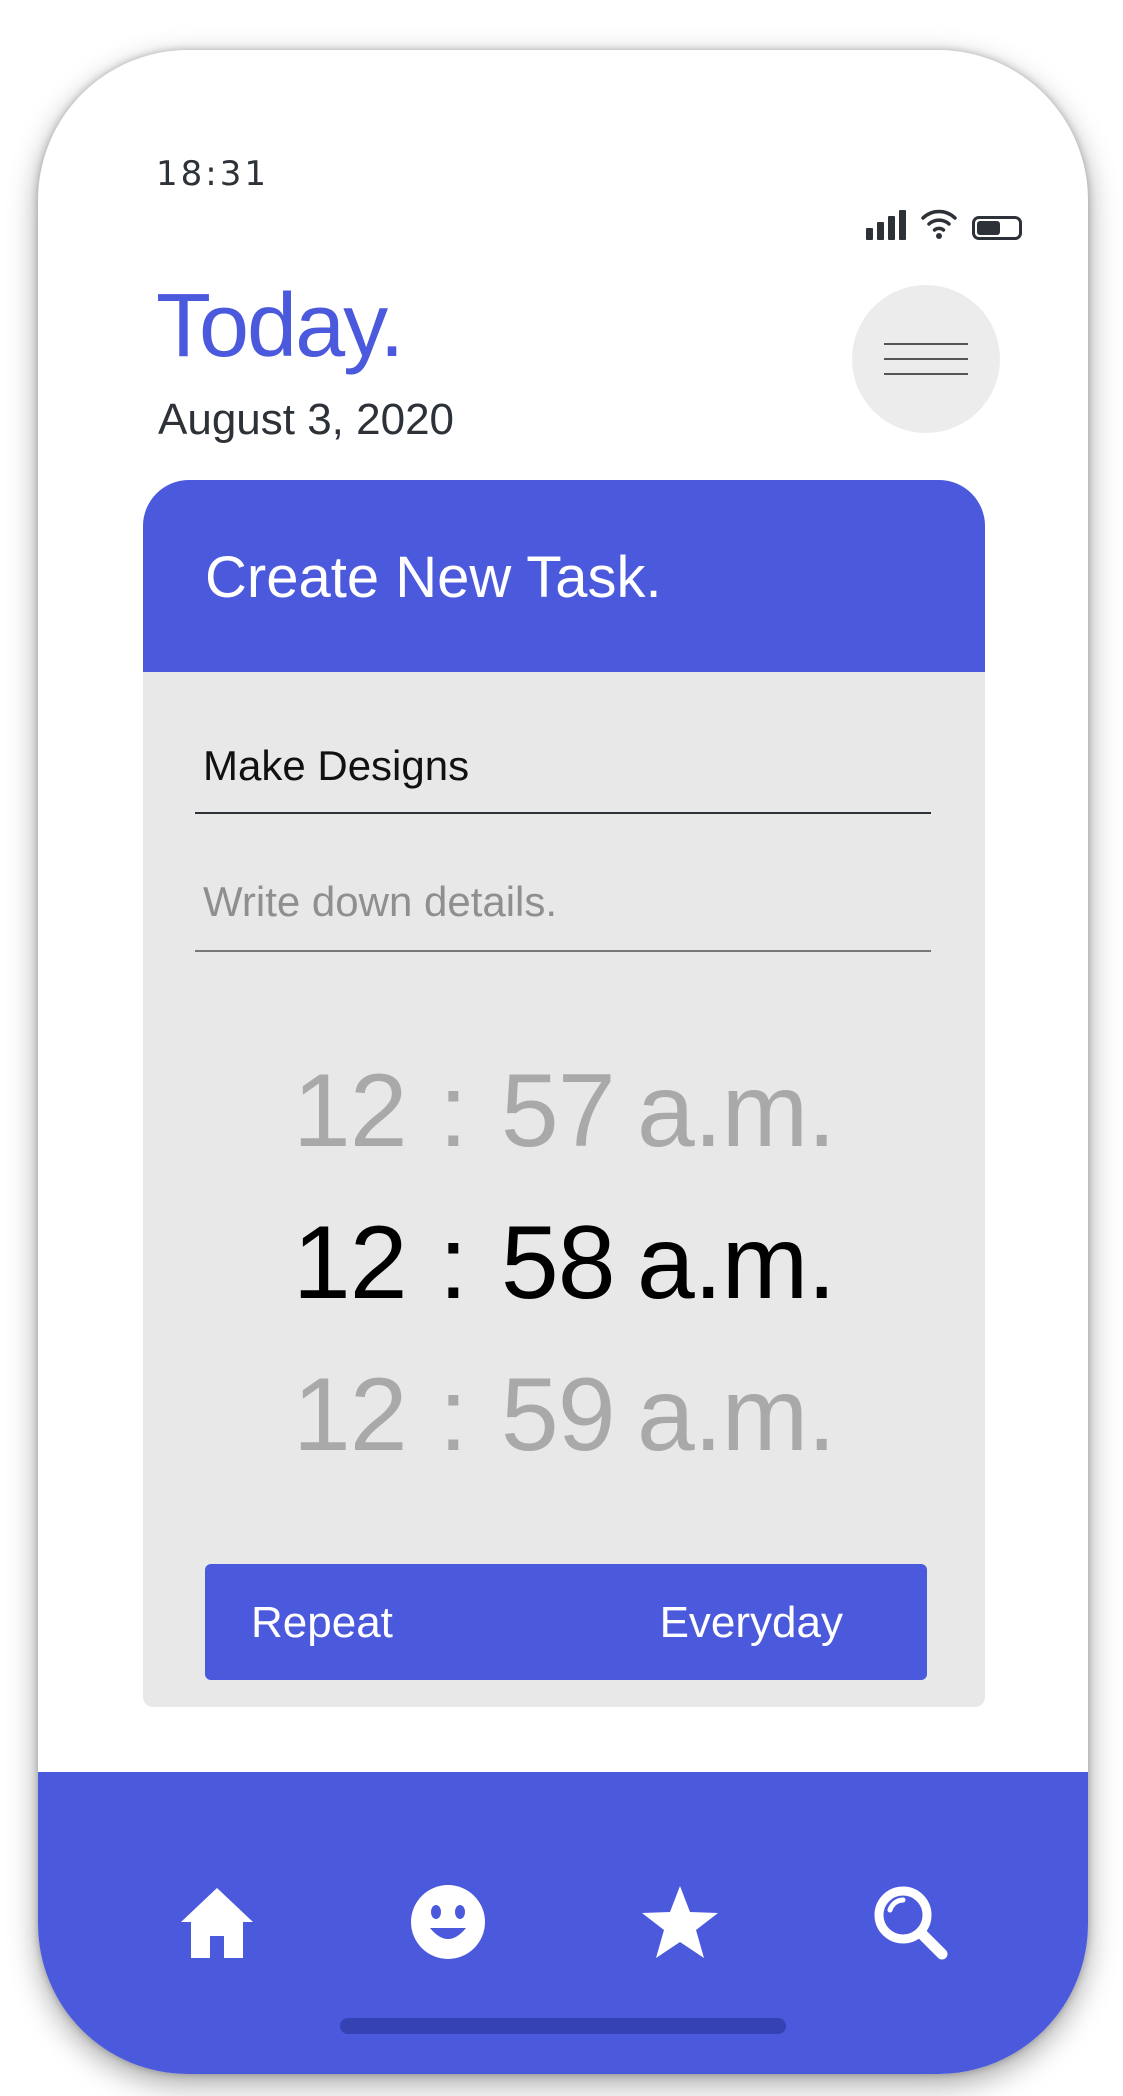 Image resolution: width=1123 pixels, height=2096 pixels. What do you see at coordinates (306, 419) in the screenshot?
I see `current-date: August 3, 2020` at bounding box center [306, 419].